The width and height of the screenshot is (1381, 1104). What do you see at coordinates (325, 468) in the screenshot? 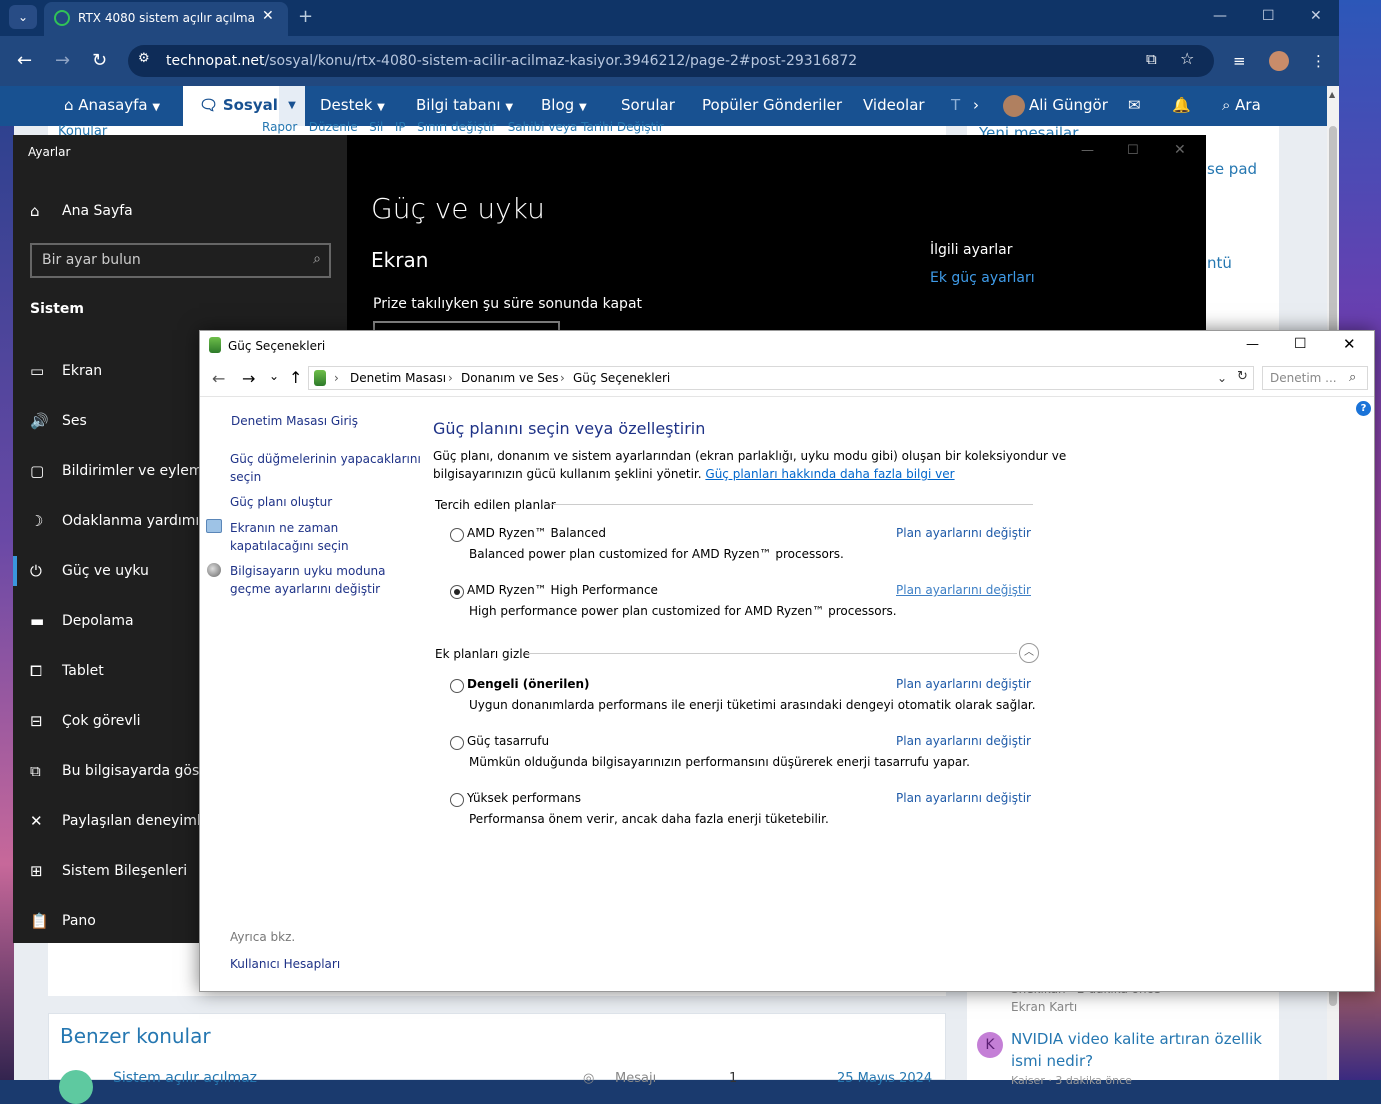
I see `link-power-buttons: Güç düğmelerinin yapacaklarını seçin` at bounding box center [325, 468].